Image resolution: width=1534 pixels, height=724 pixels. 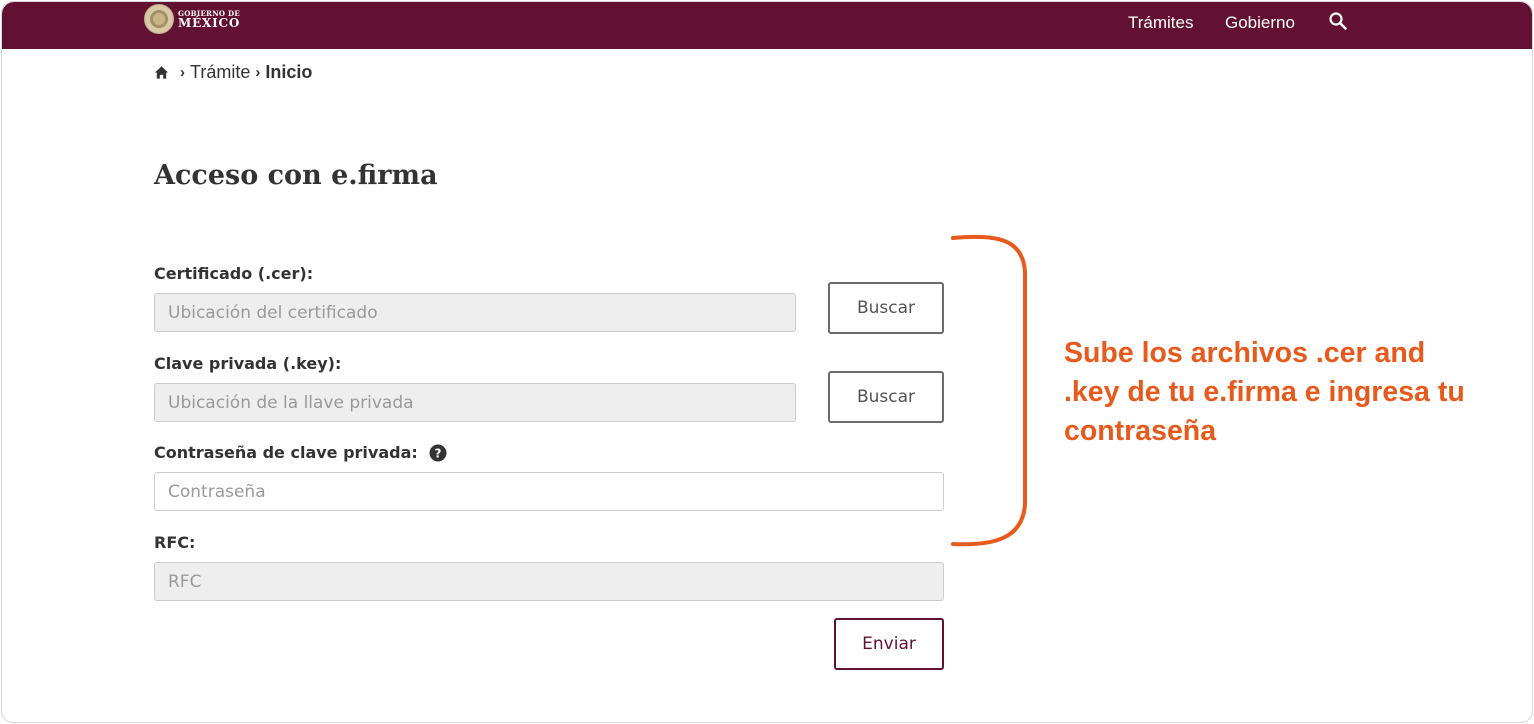 What do you see at coordinates (886, 397) in the screenshot?
I see `buscar-clave-button: Buscar` at bounding box center [886, 397].